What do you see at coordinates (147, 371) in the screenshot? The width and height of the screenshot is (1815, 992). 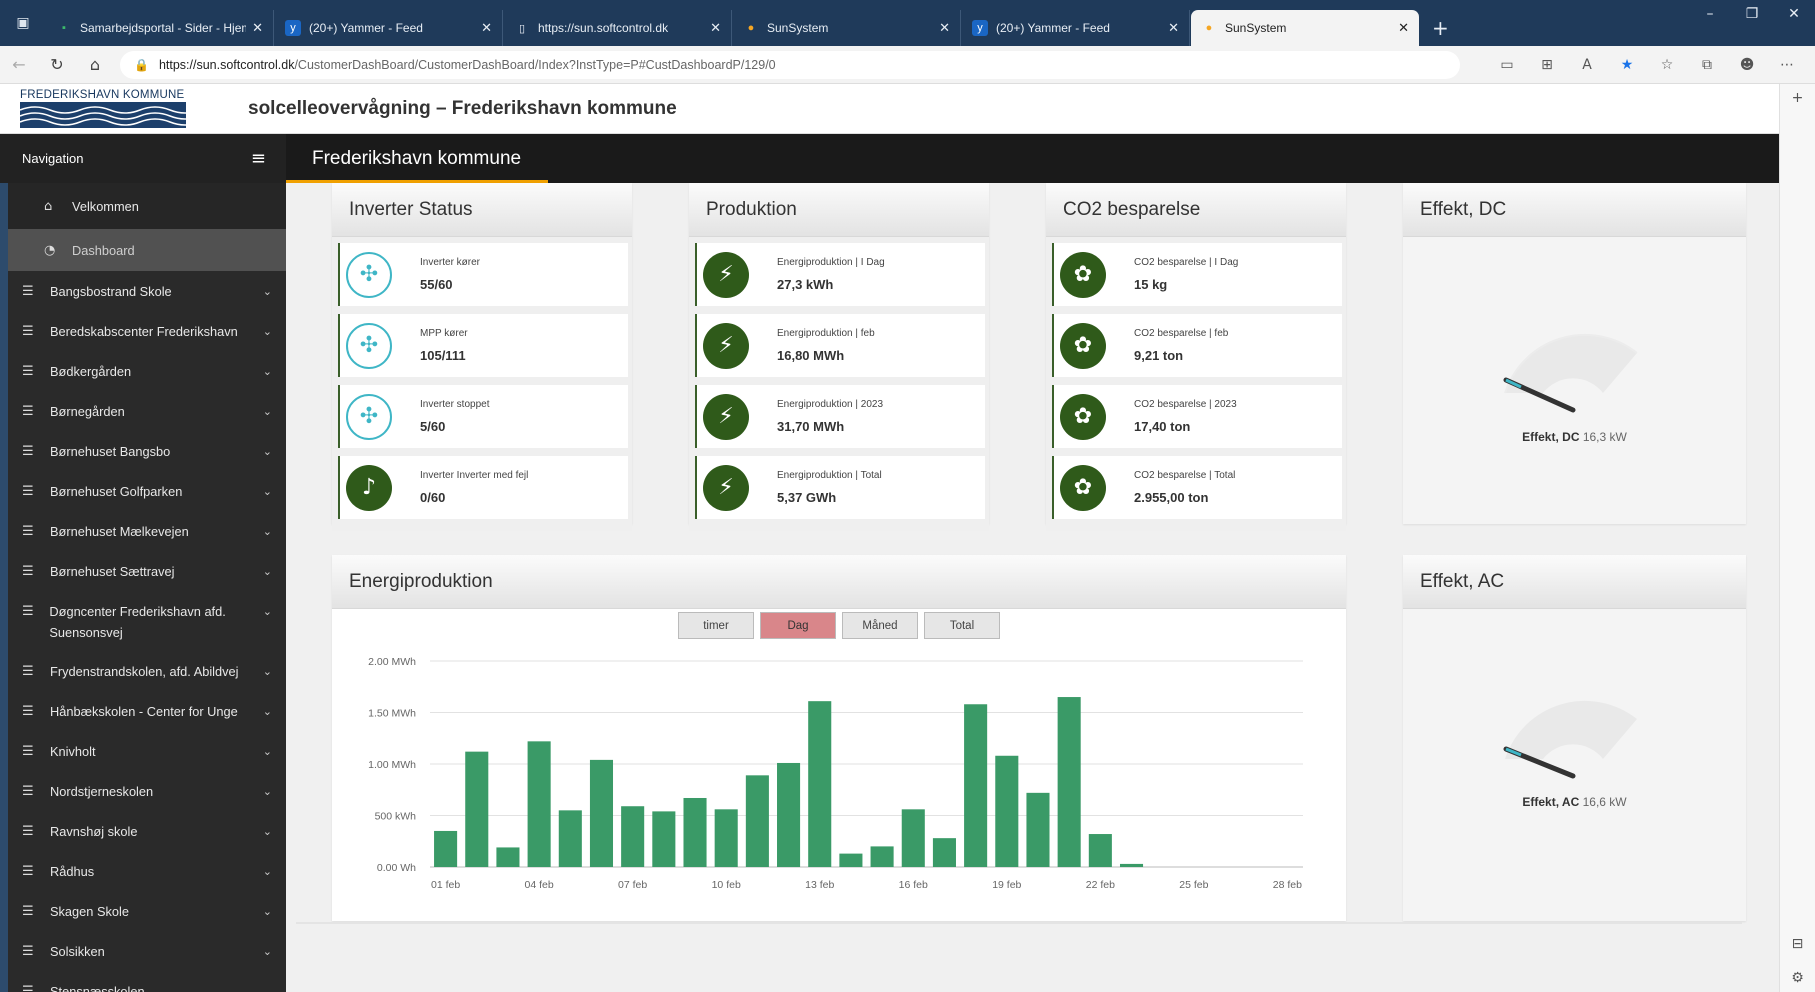 I see `sidebar-item-site: ☰ Bødkergården ⌄` at bounding box center [147, 371].